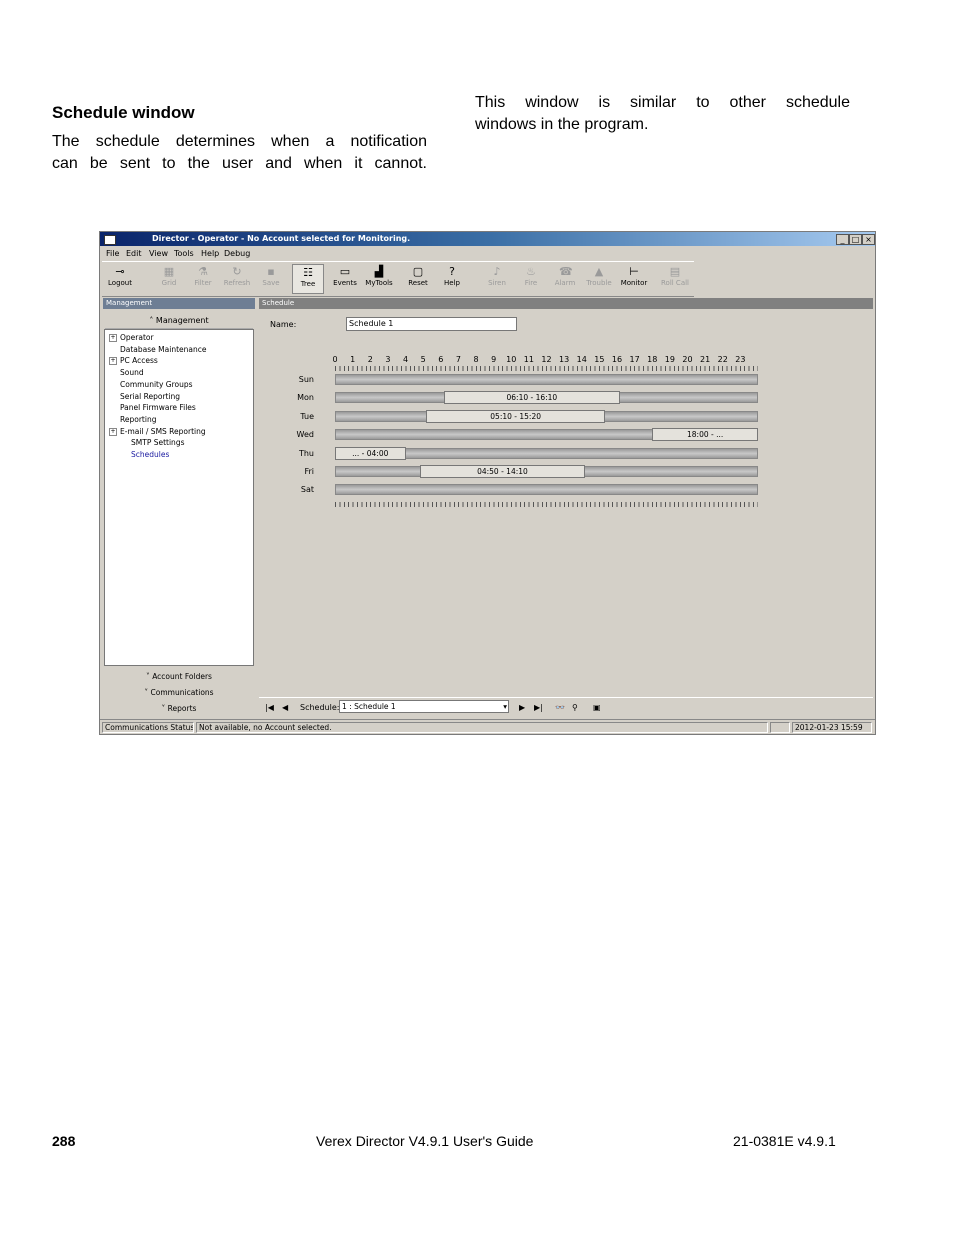 This screenshot has width=954, height=1235. What do you see at coordinates (345, 271) in the screenshot?
I see `events-icon: ▭` at bounding box center [345, 271].